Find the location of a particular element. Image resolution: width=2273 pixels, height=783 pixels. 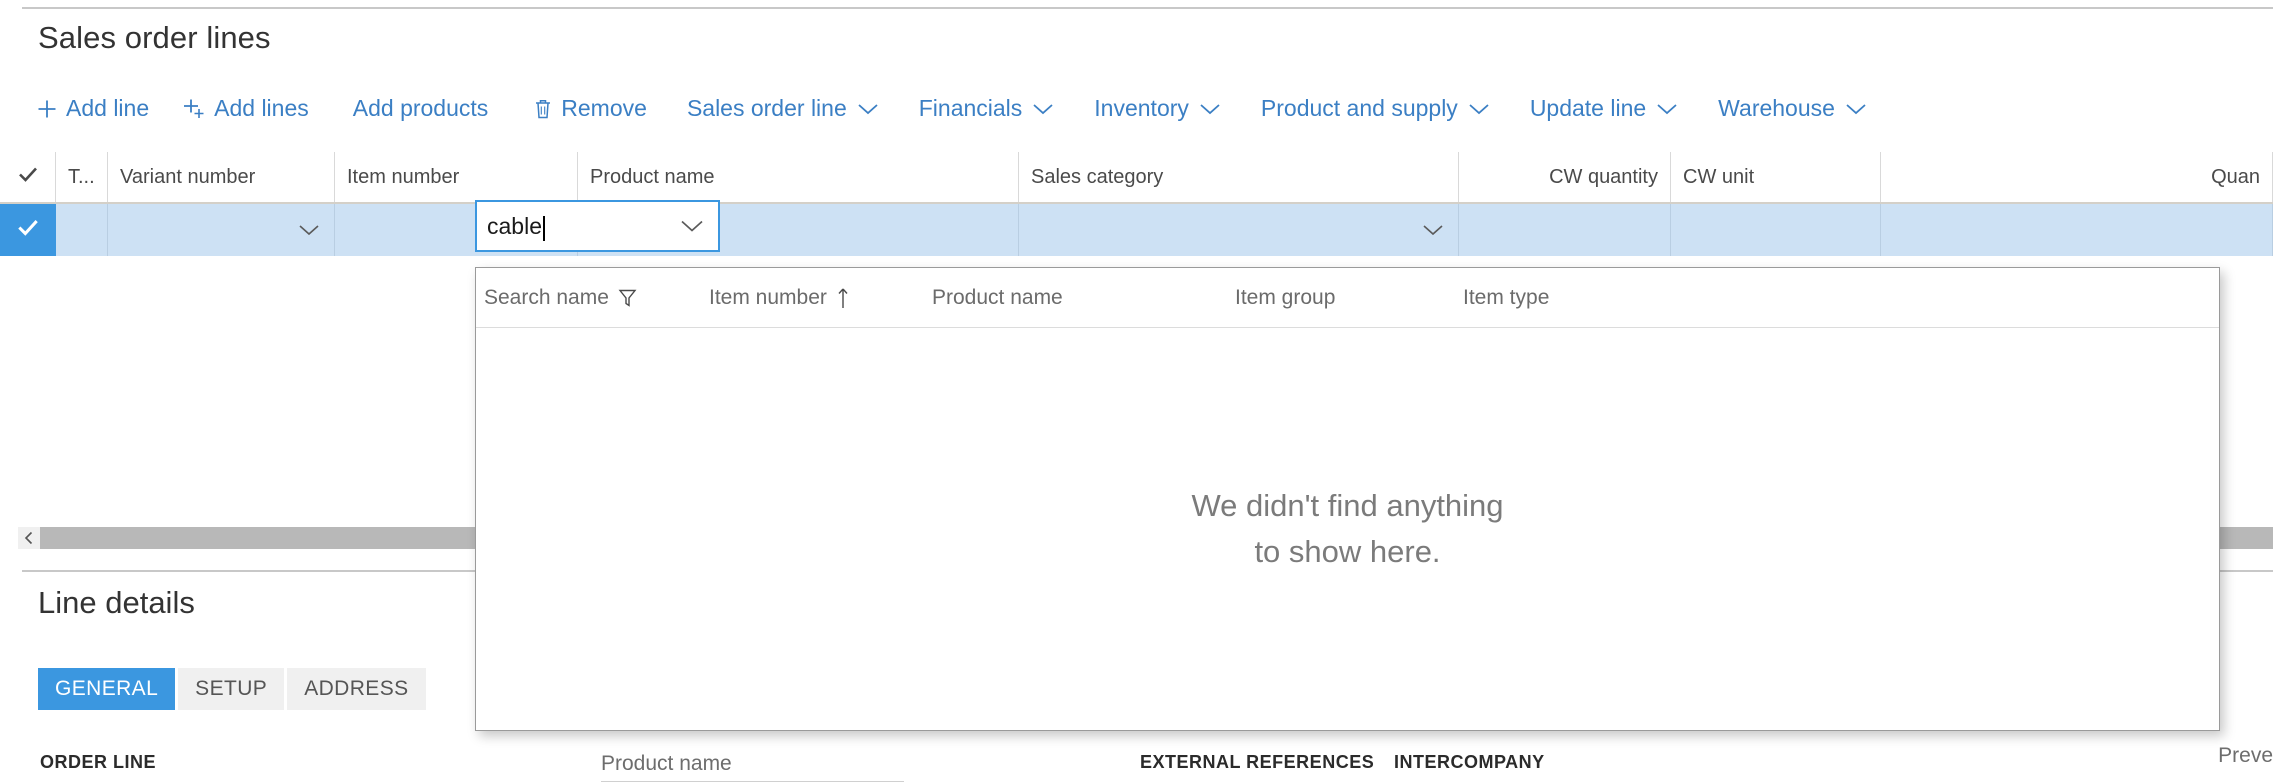

row-select-checkbox is located at coordinates (28, 230).